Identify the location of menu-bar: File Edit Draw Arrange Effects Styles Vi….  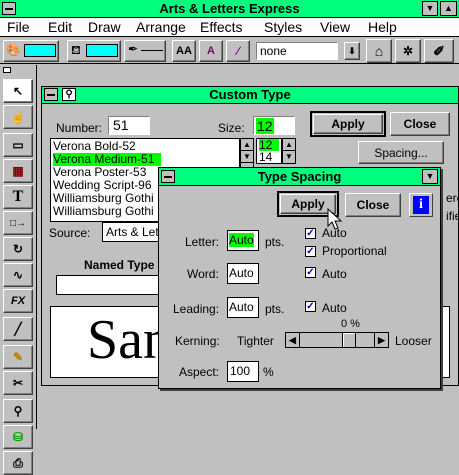
(229, 27).